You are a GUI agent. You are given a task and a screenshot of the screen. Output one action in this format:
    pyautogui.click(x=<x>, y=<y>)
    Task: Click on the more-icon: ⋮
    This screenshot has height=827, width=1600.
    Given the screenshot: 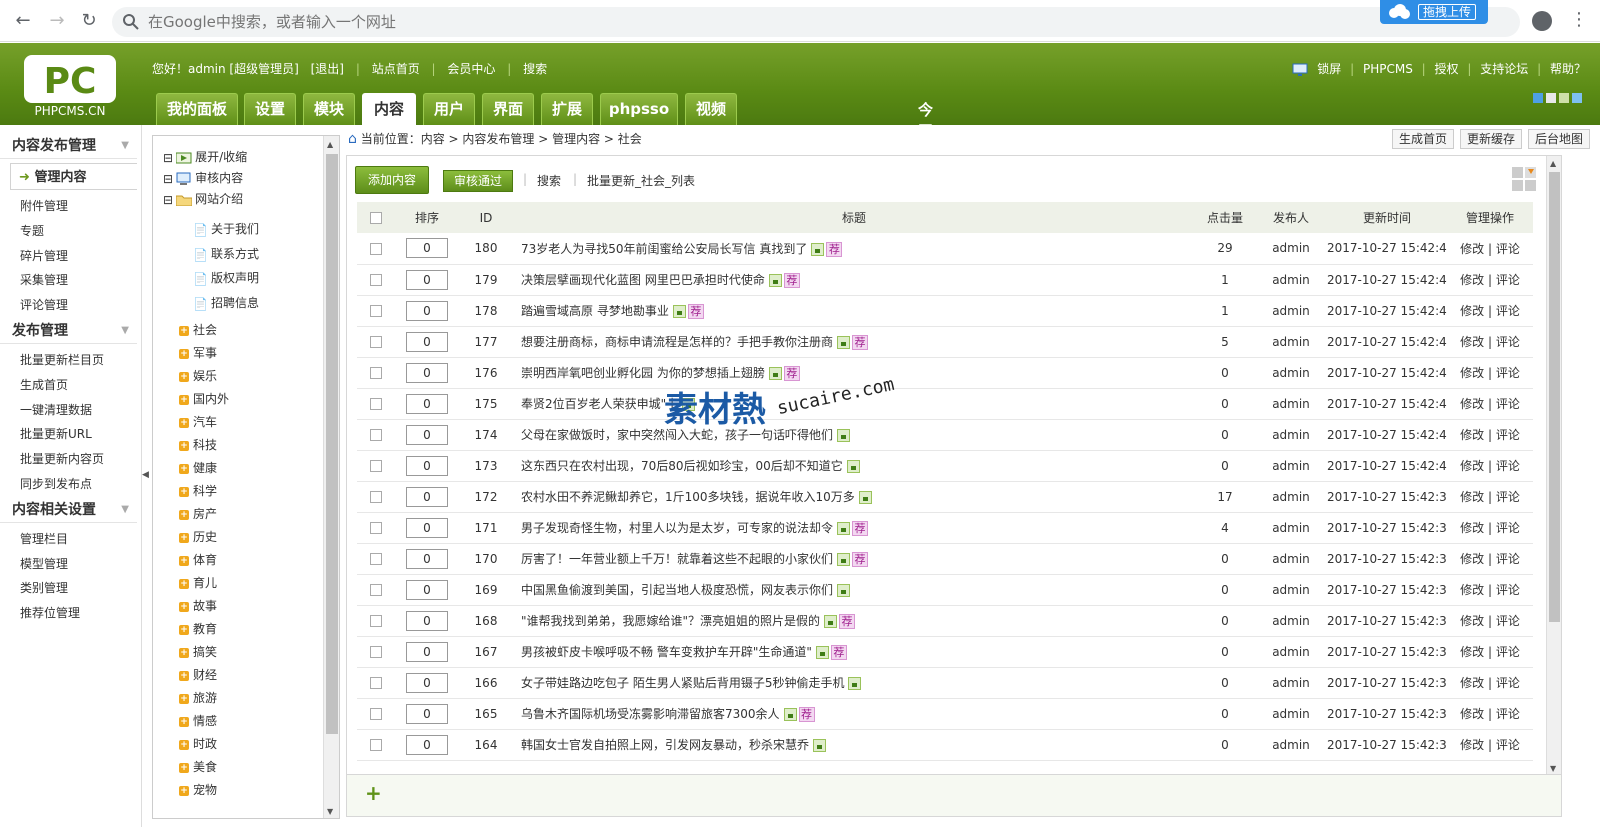 What is the action you would take?
    pyautogui.click(x=1579, y=21)
    